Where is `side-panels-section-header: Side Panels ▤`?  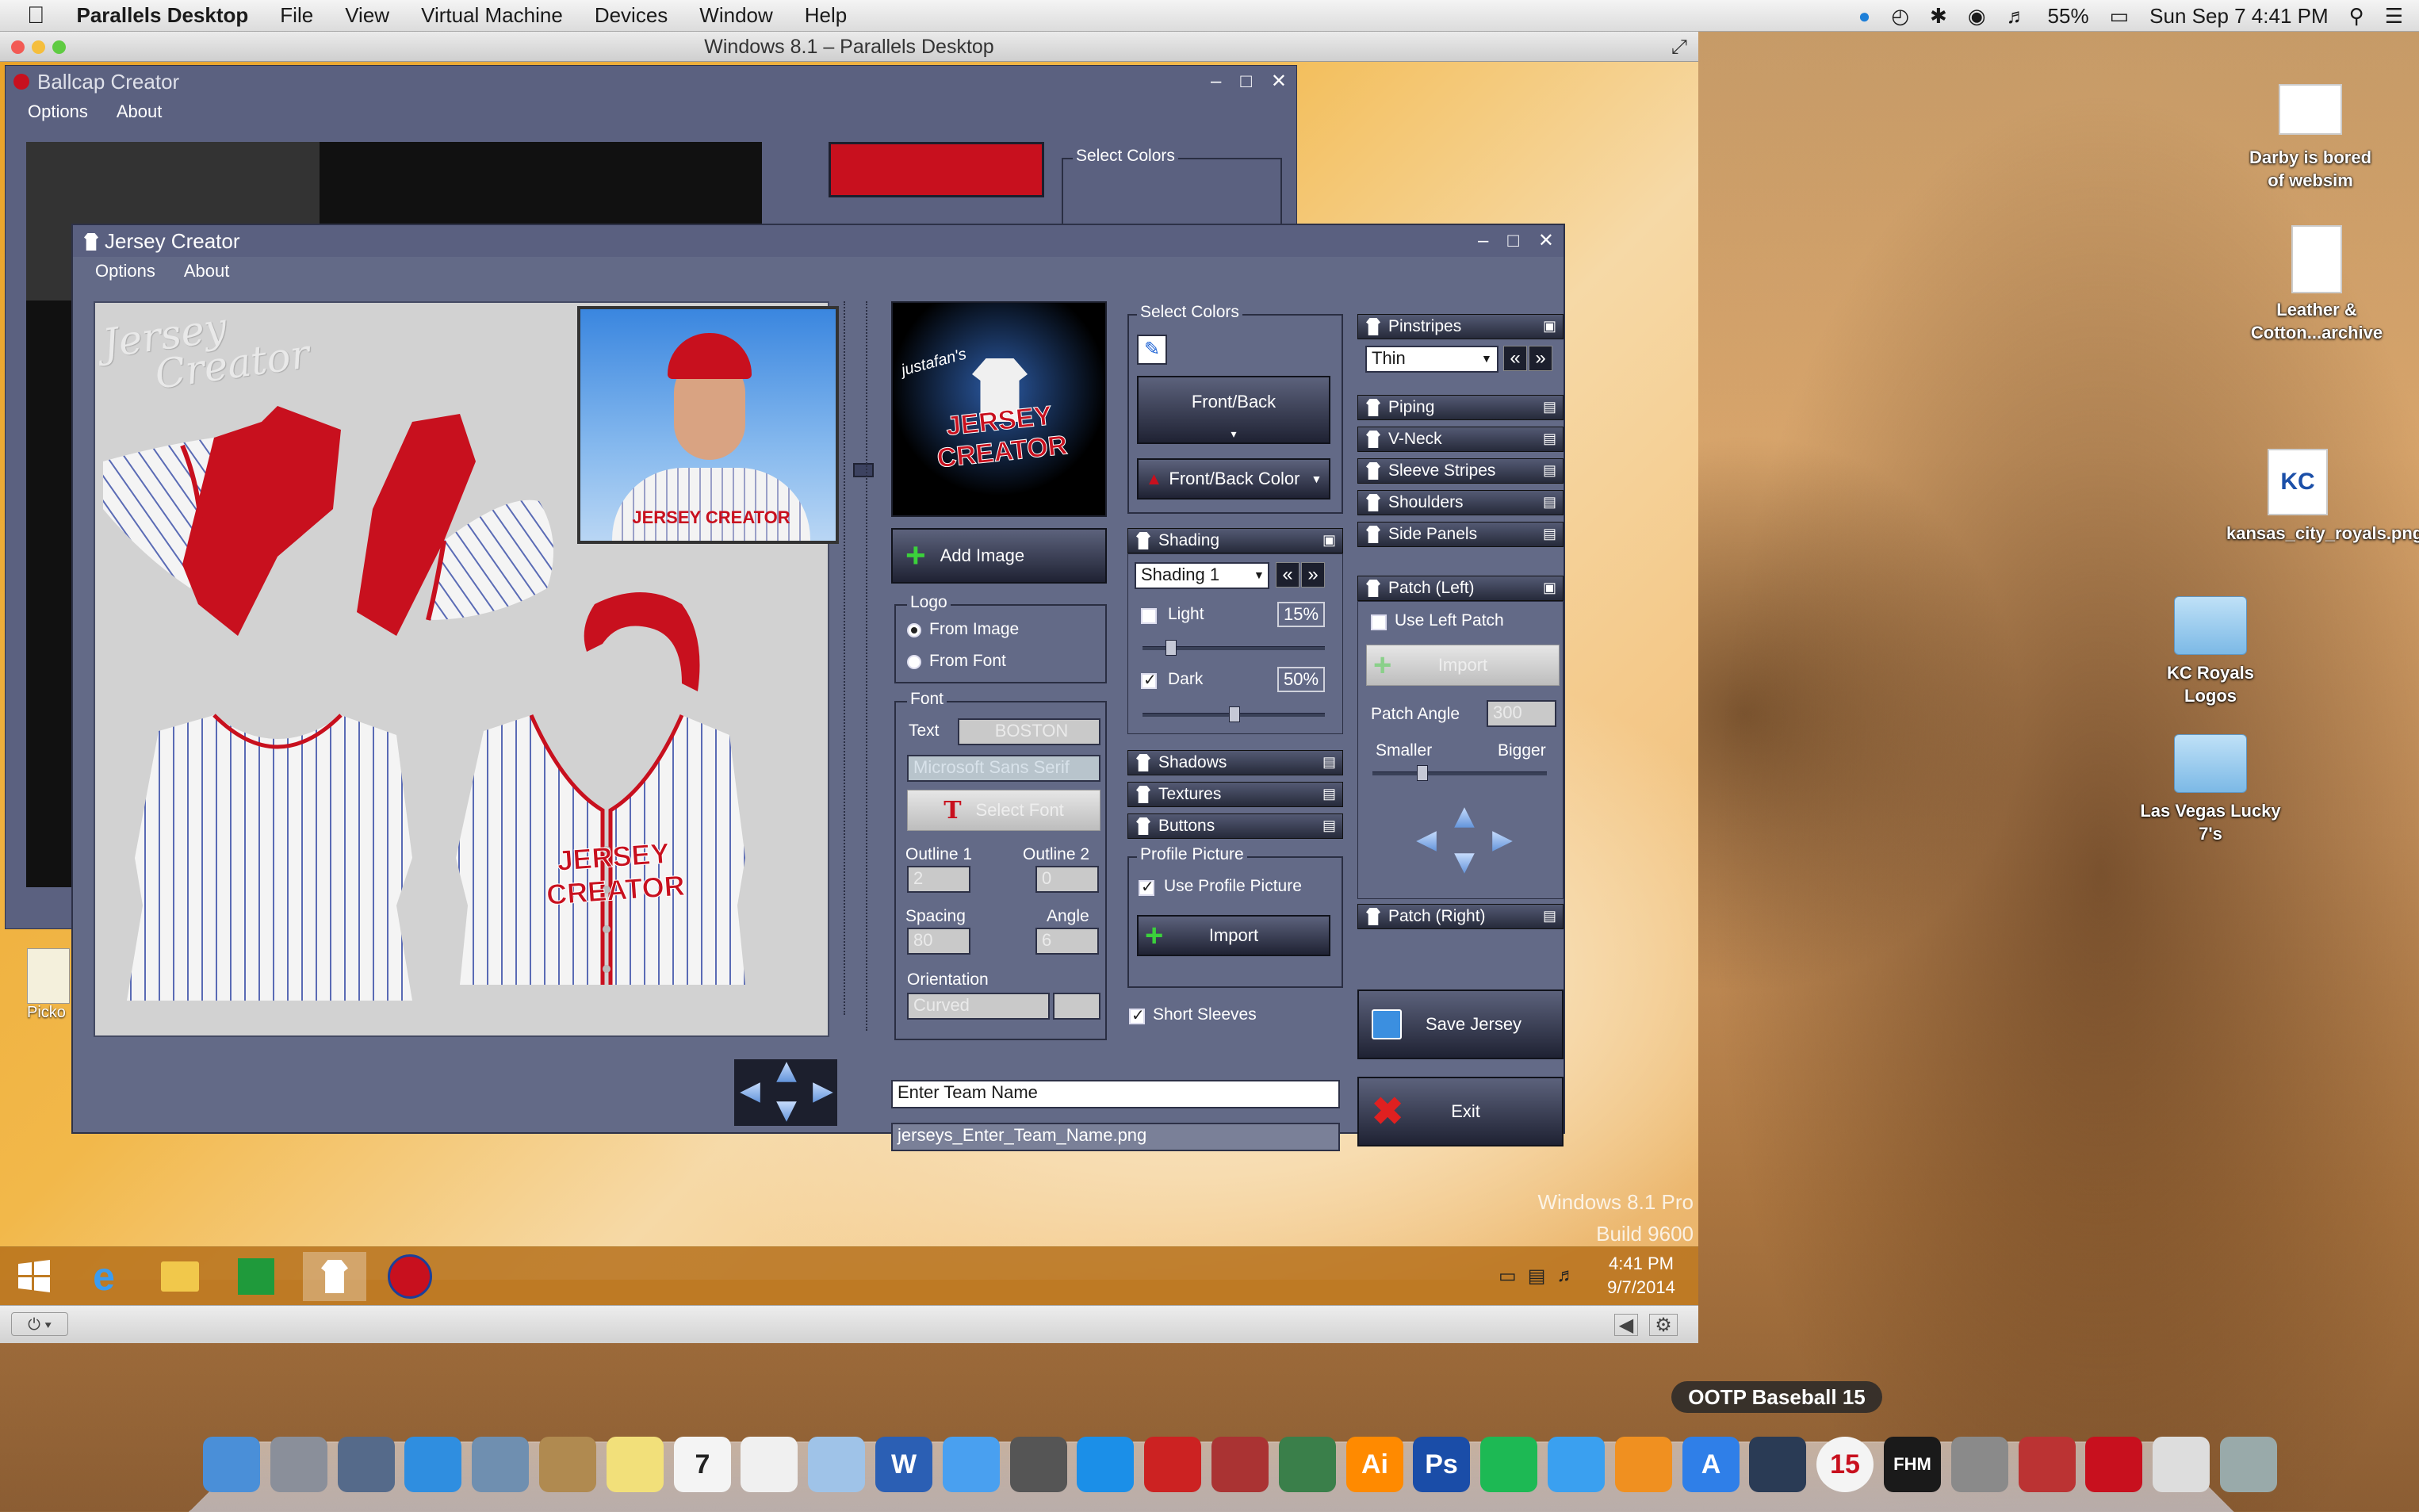 side-panels-section-header: Side Panels ▤ is located at coordinates (1460, 534).